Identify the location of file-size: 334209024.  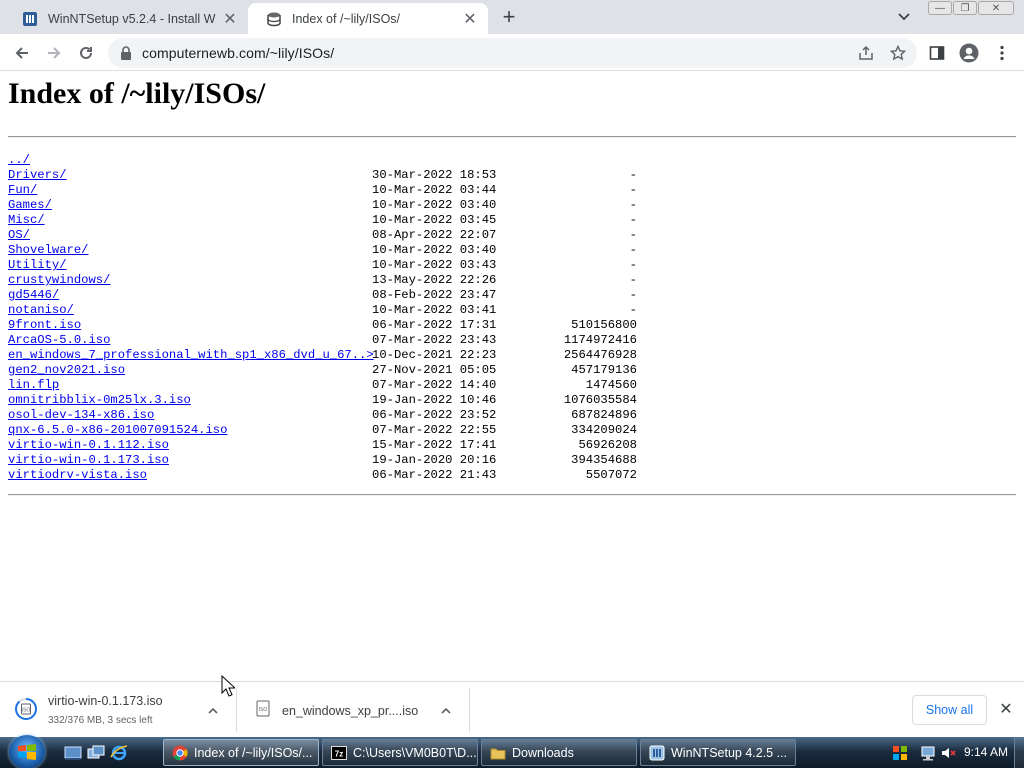
(604, 430).